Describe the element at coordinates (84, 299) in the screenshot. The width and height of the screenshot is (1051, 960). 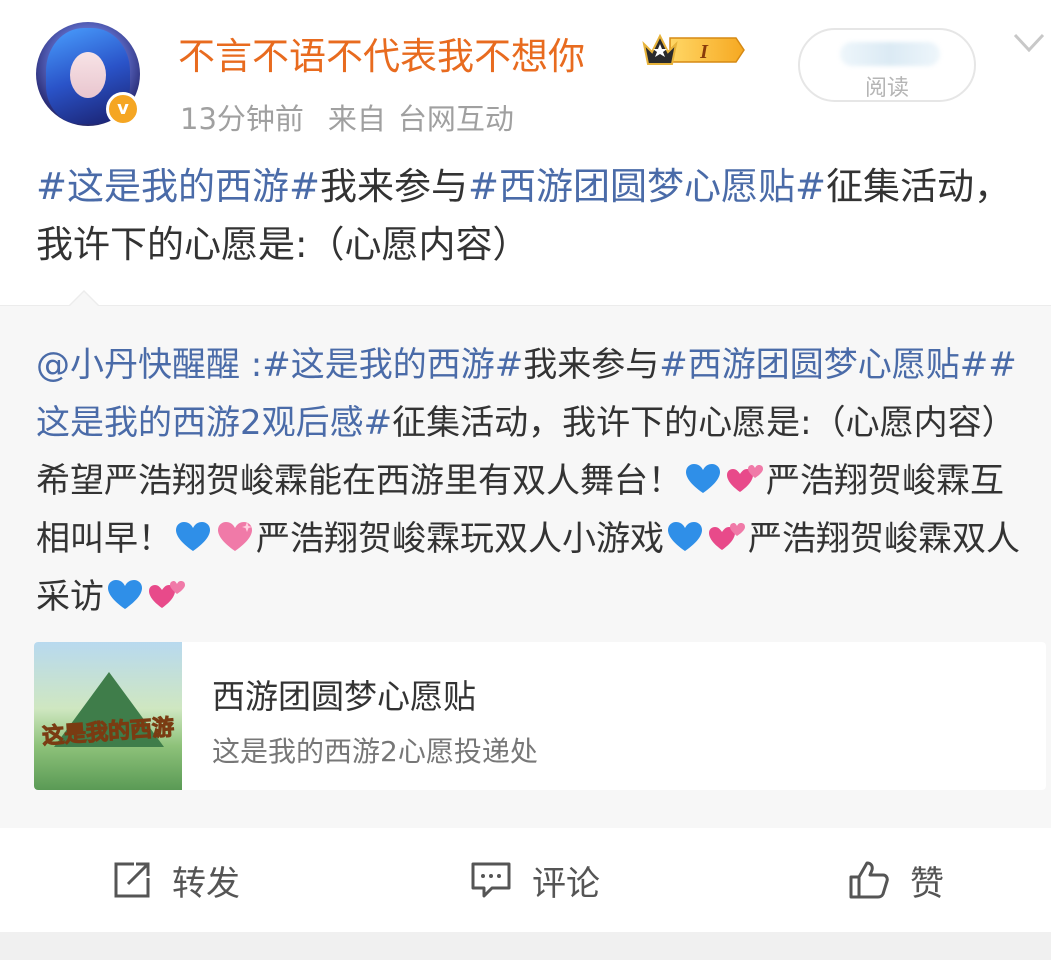
I see `repost-notch` at that location.